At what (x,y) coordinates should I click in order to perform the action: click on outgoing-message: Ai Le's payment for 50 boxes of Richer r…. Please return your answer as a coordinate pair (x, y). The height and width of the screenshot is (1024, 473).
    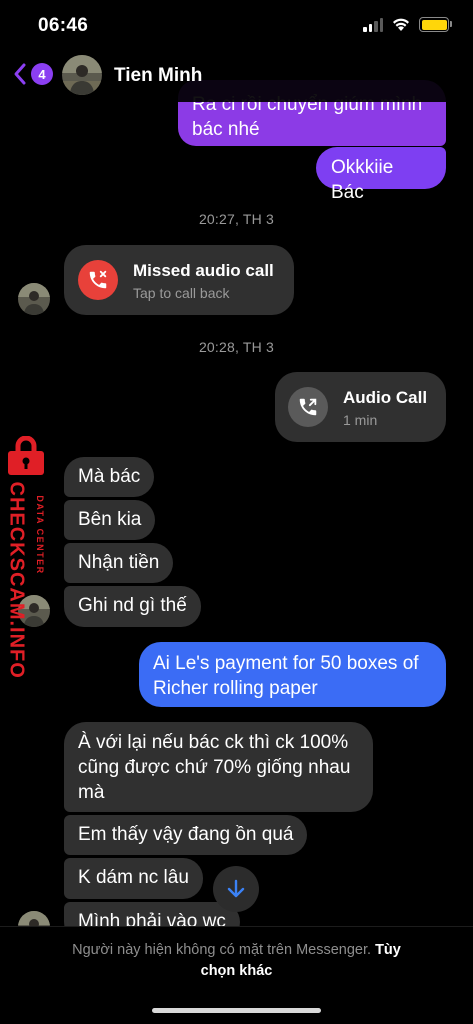
    Looking at the image, I should click on (292, 674).